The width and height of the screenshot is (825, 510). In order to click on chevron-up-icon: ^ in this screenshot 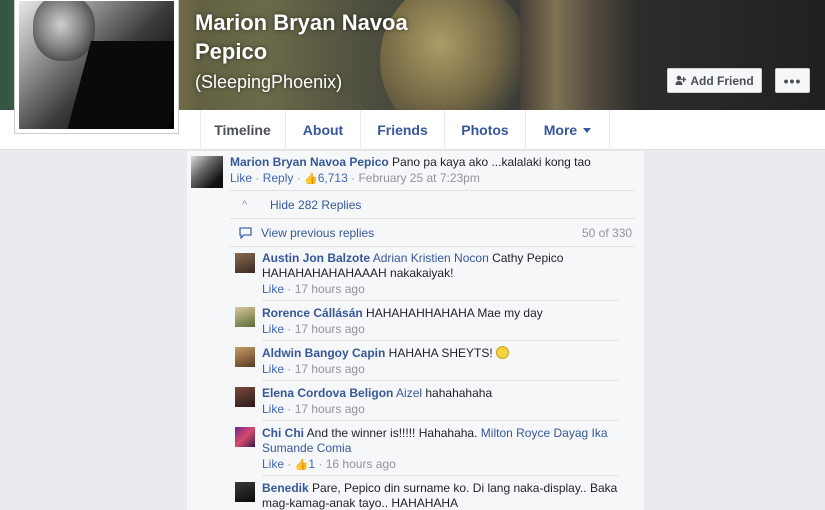, I will do `click(245, 205)`.